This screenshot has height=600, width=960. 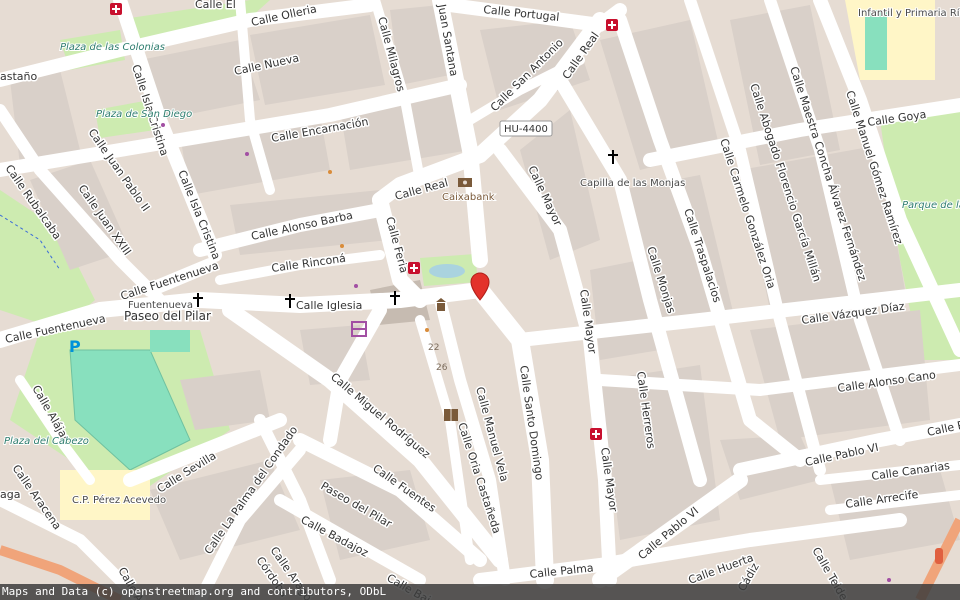 What do you see at coordinates (119, 500) in the screenshot?
I see `poi-label-cp-perez: C.P. Pérez Acevedo` at bounding box center [119, 500].